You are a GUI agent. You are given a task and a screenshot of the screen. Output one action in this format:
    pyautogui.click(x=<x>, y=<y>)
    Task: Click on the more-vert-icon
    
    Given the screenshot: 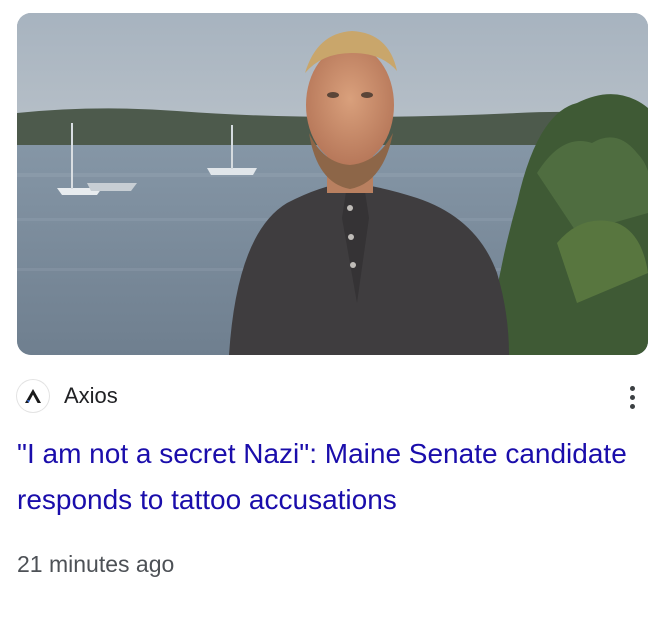 What is the action you would take?
    pyautogui.click(x=632, y=397)
    